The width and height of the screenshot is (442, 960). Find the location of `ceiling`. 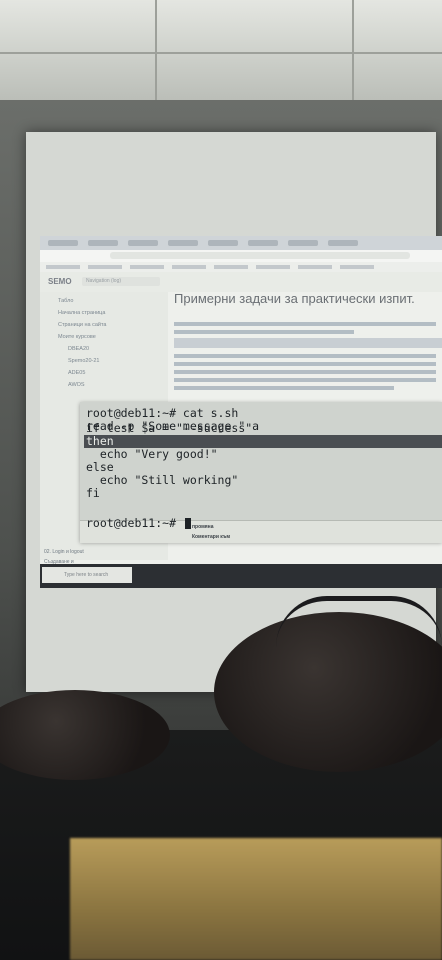

ceiling is located at coordinates (221, 55).